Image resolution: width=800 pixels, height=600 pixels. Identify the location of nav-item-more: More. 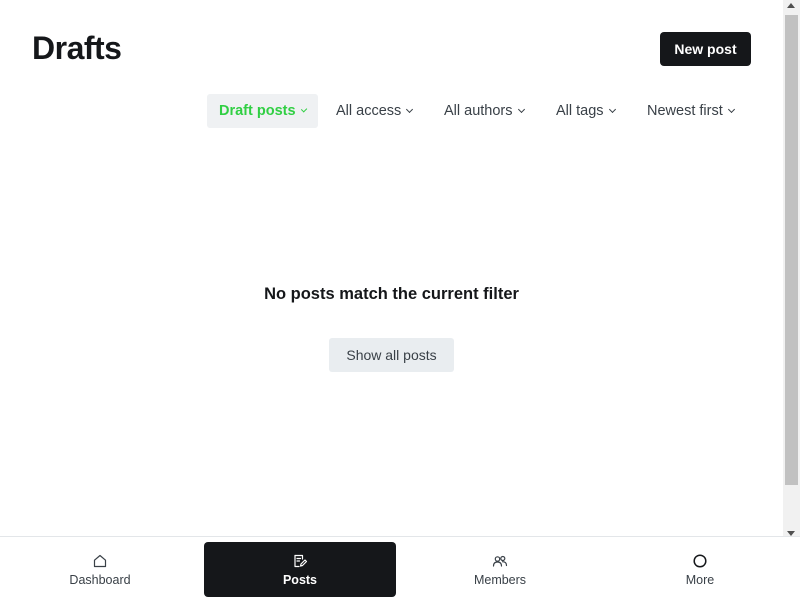
(700, 569).